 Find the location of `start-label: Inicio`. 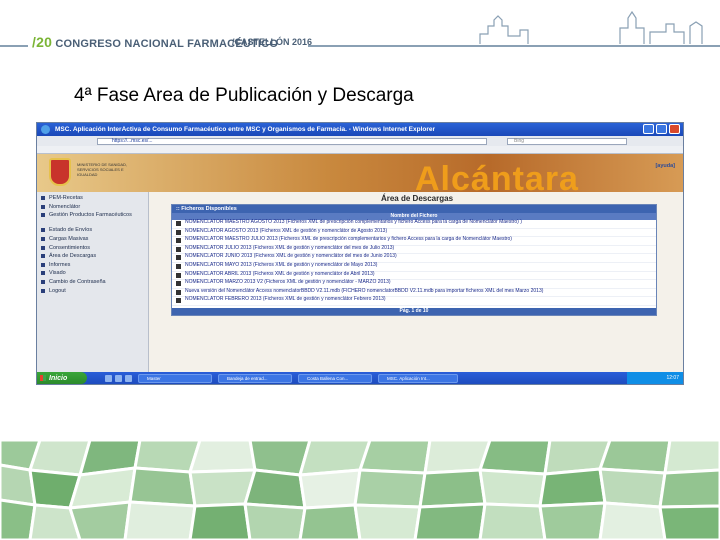

start-label: Inicio is located at coordinates (58, 378).